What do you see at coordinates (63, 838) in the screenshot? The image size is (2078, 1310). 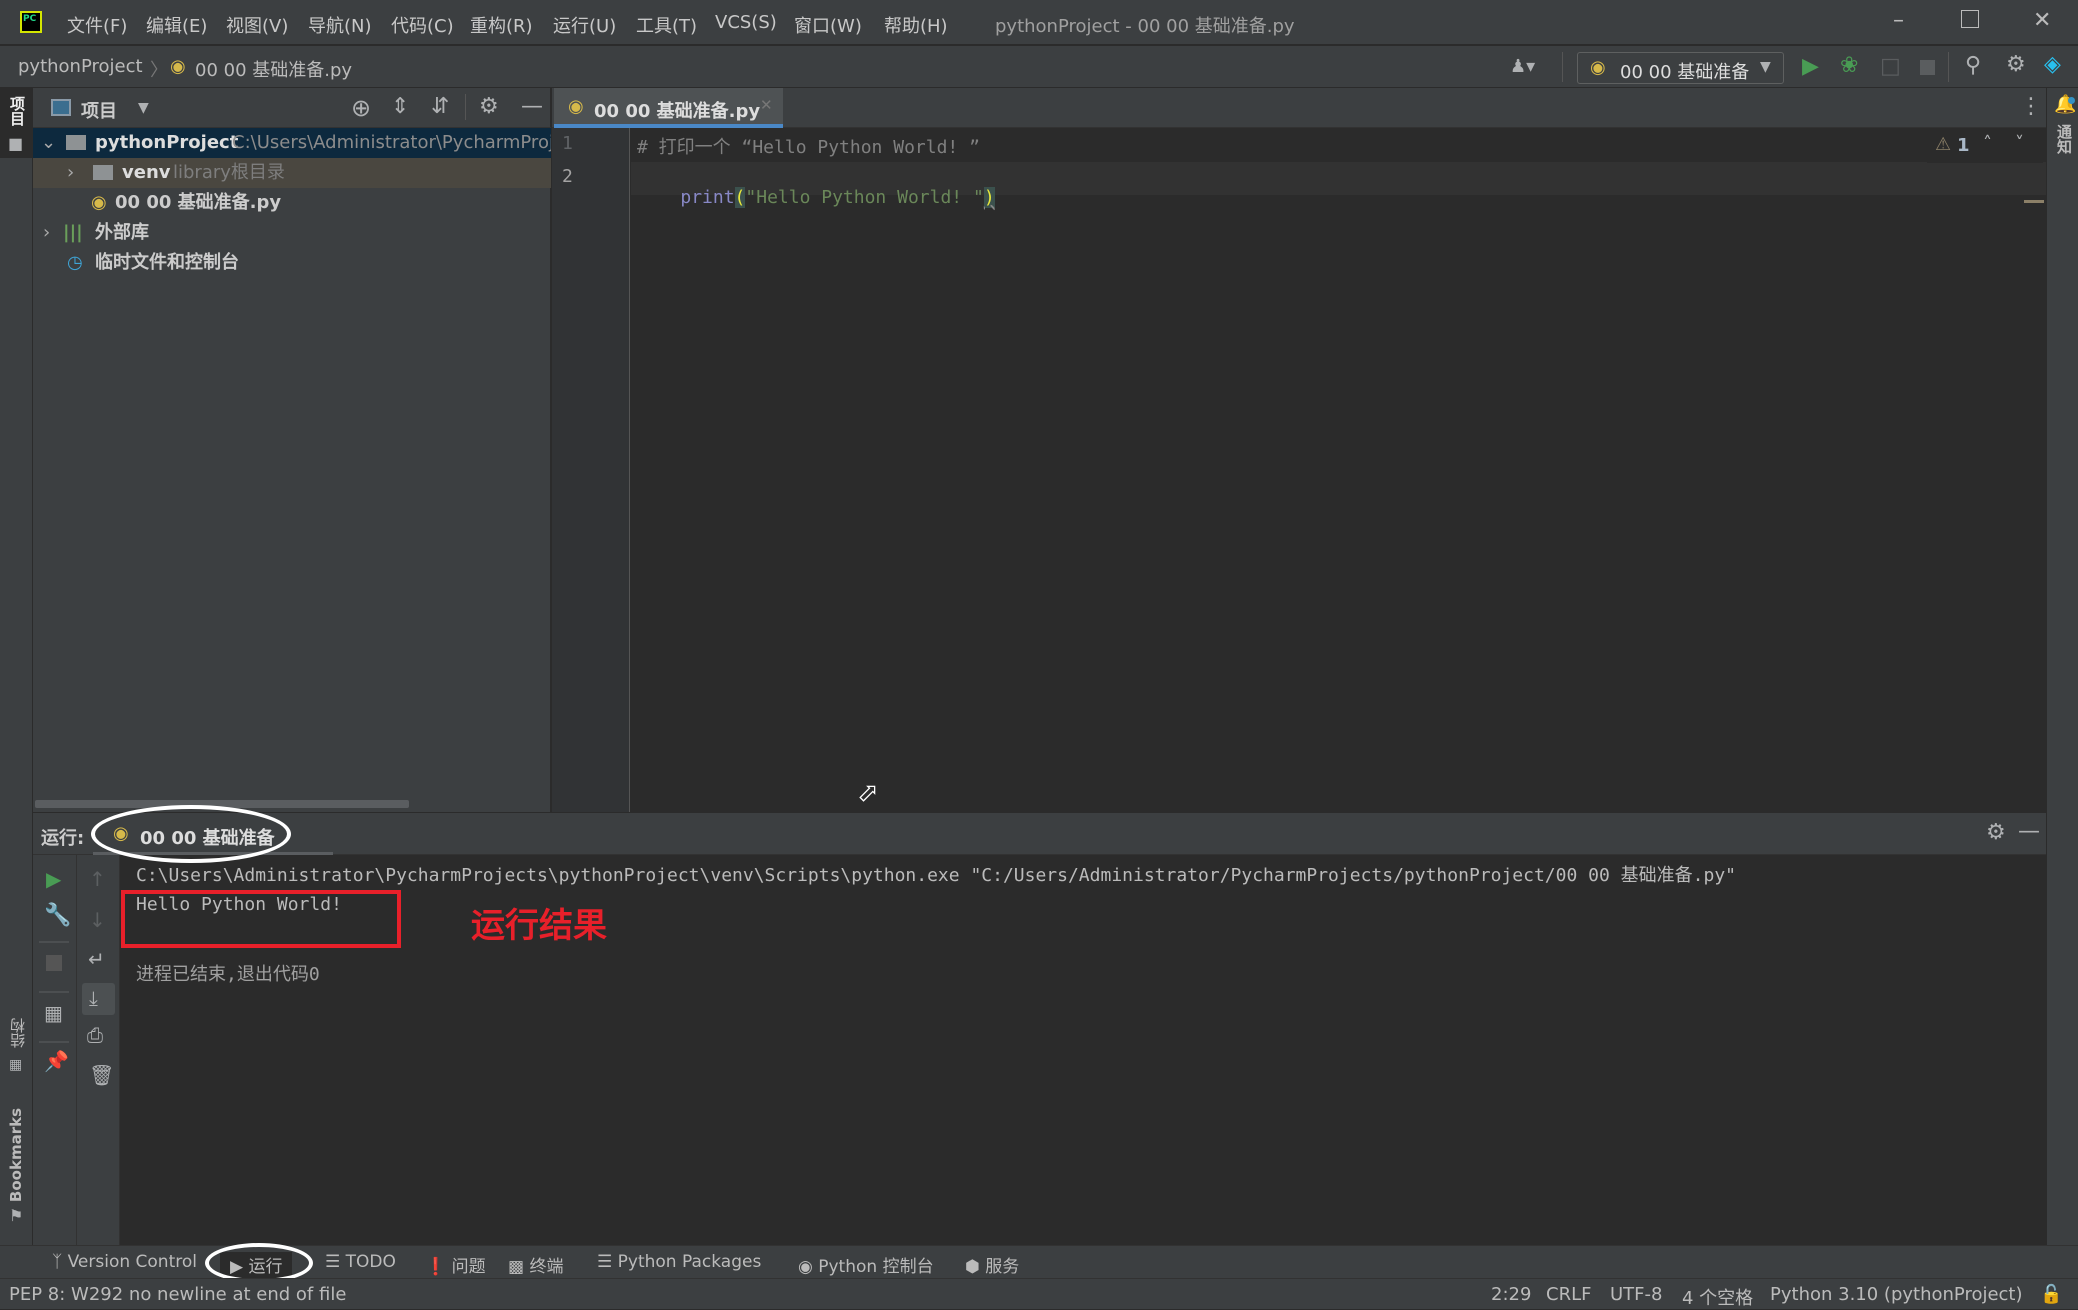 I see `run-label: 运行:` at bounding box center [63, 838].